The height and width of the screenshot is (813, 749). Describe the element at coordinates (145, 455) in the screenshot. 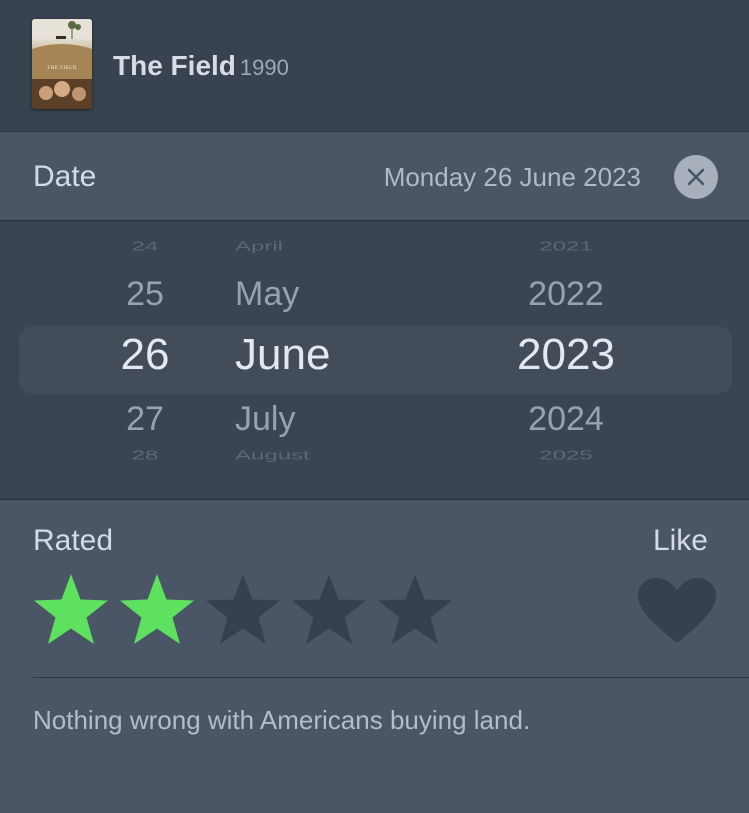

I see `day-option: 28` at that location.